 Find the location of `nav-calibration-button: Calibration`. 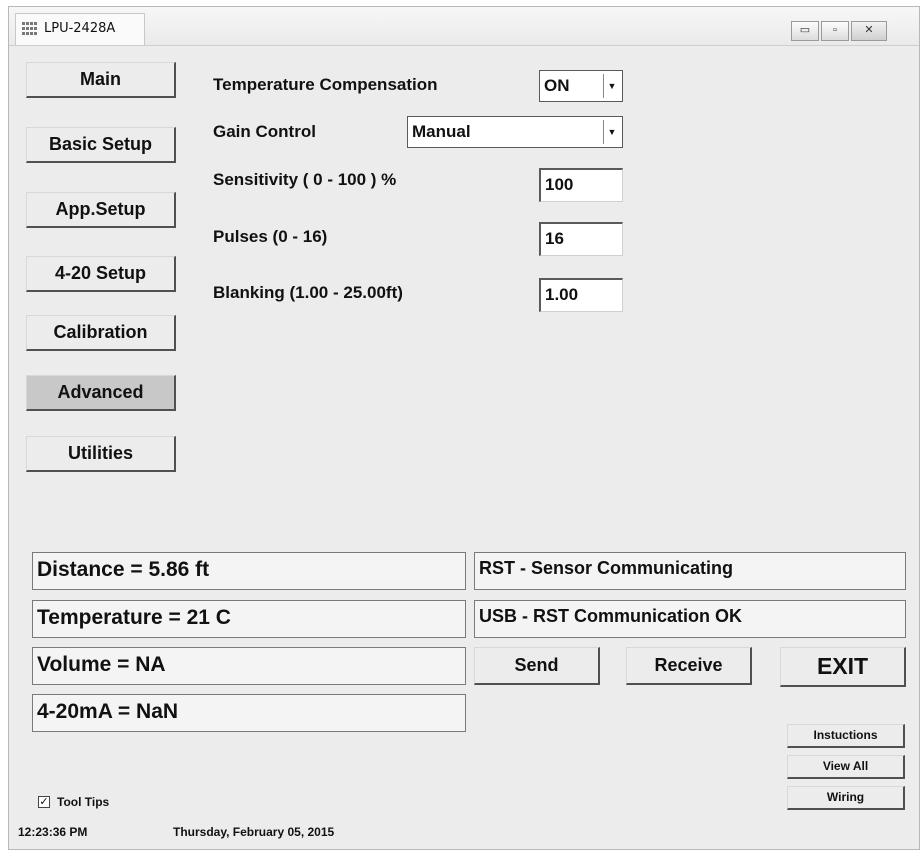

nav-calibration-button: Calibration is located at coordinates (101, 333).